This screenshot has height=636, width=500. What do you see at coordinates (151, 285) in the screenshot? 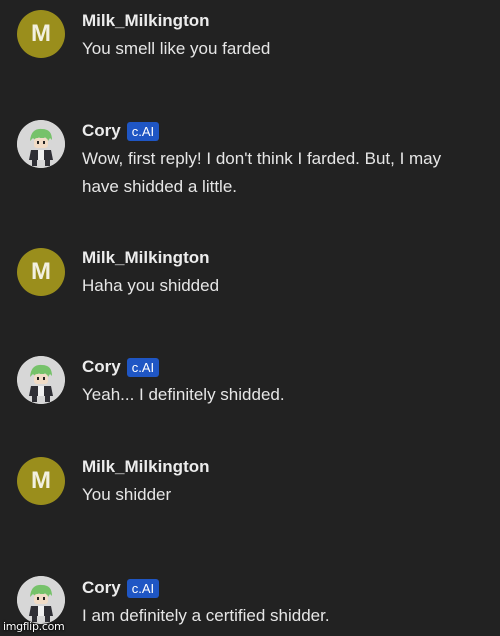
I see `message-text: Haha you shidded` at bounding box center [151, 285].